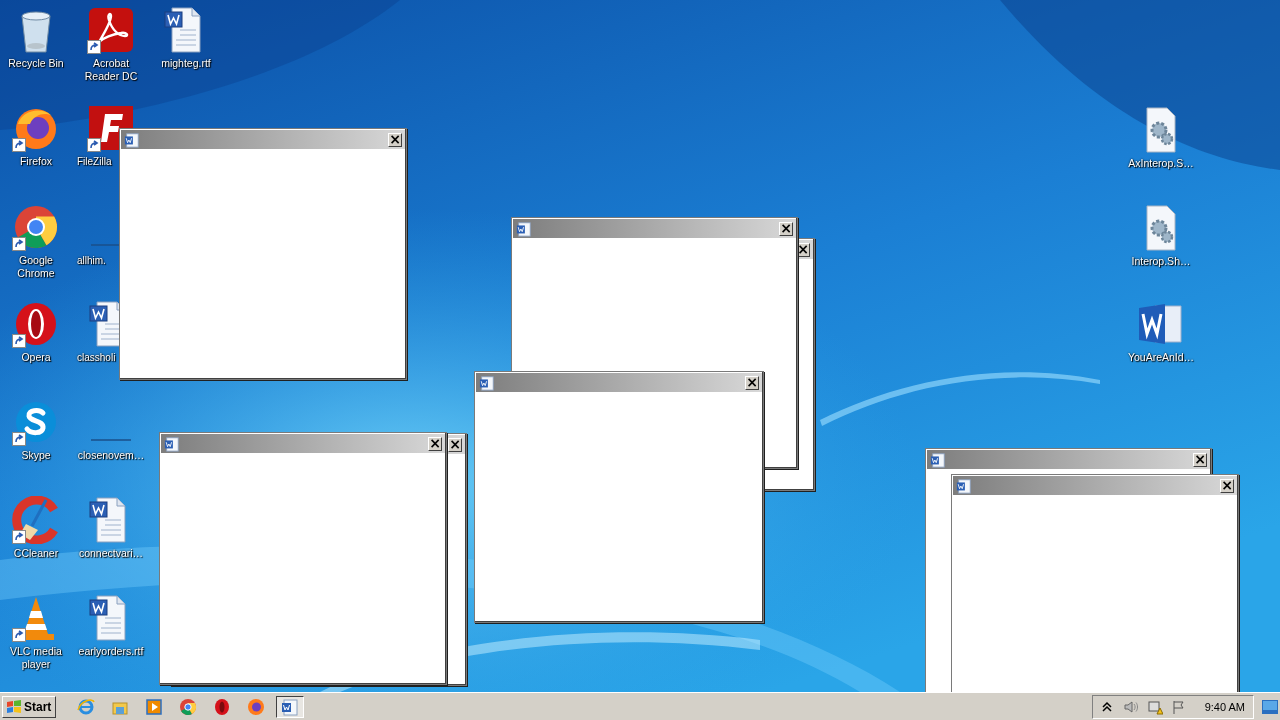 This screenshot has height=720, width=1280. I want to click on ring-logo-icon, so click(222, 706).